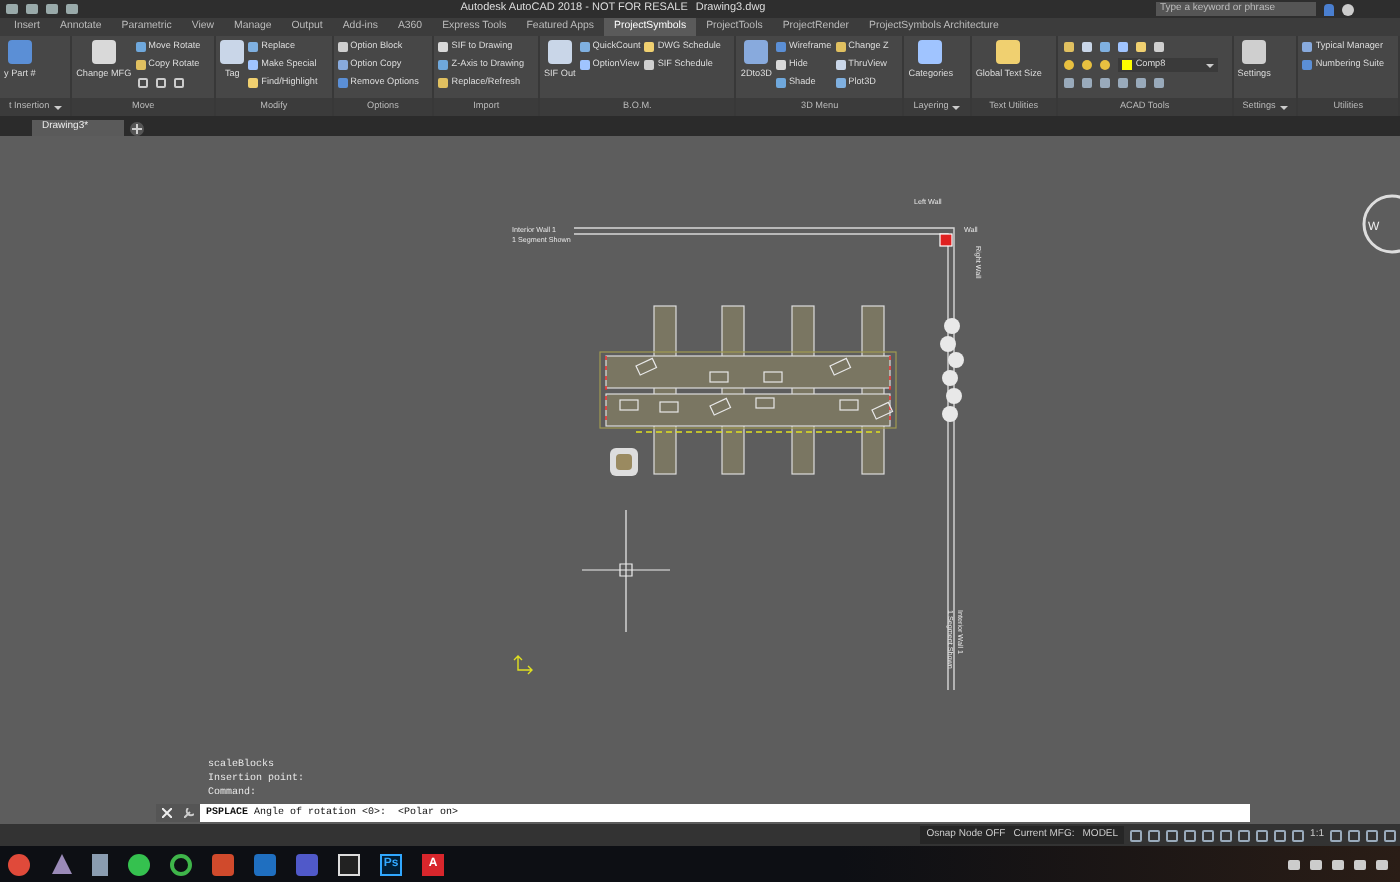 This screenshot has height=882, width=1400. I want to click on help-icon, so click(1347, 9).